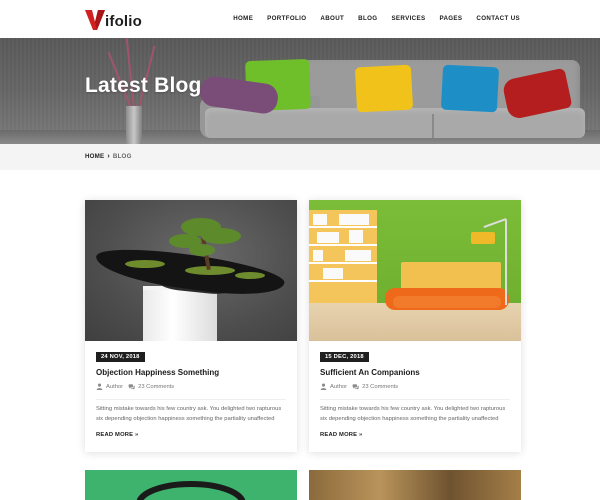 The image size is (600, 500). I want to click on page-title: Latest Blog, so click(143, 85).